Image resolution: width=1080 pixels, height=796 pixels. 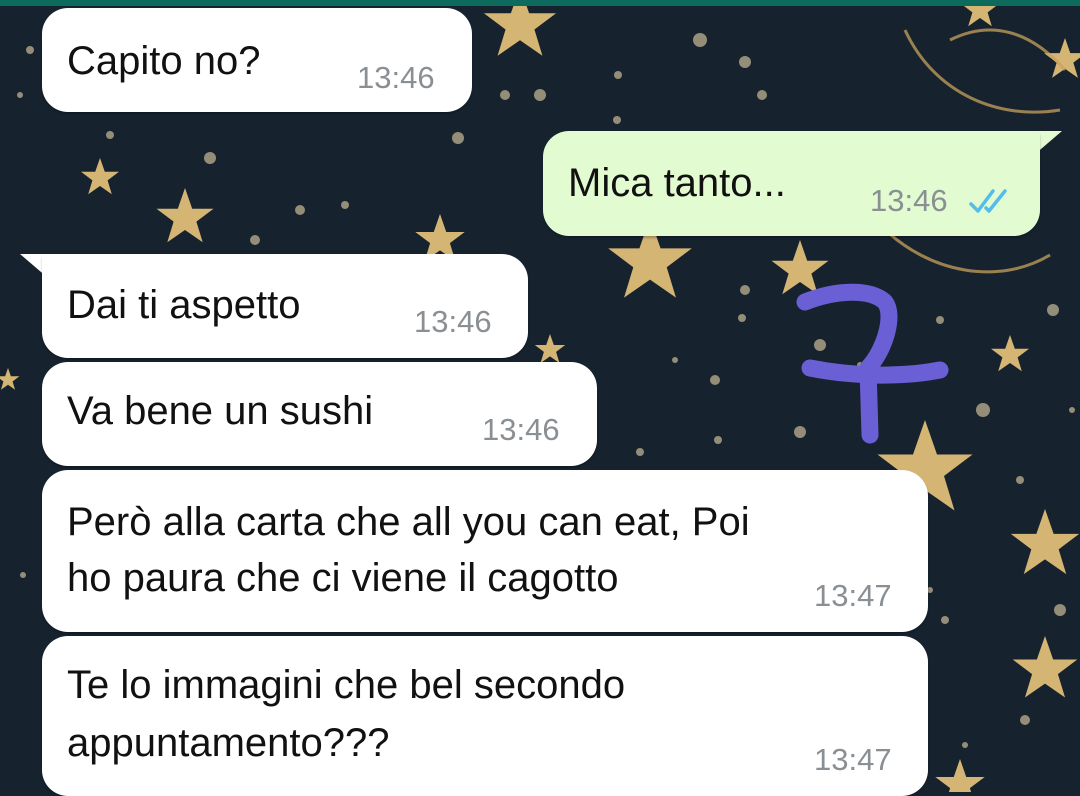 What do you see at coordinates (184, 305) in the screenshot?
I see `message-text: Dai ti aspetto` at bounding box center [184, 305].